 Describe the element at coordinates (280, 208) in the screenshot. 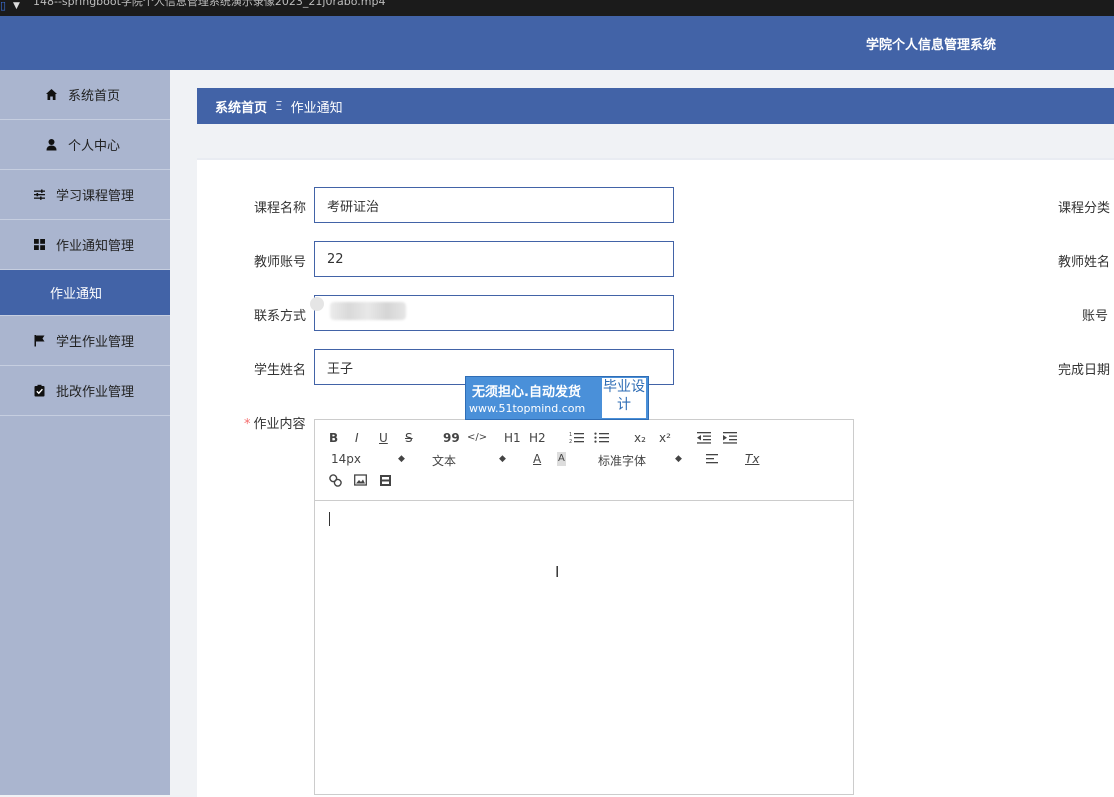

I see `course-name-label: 课程名称` at that location.